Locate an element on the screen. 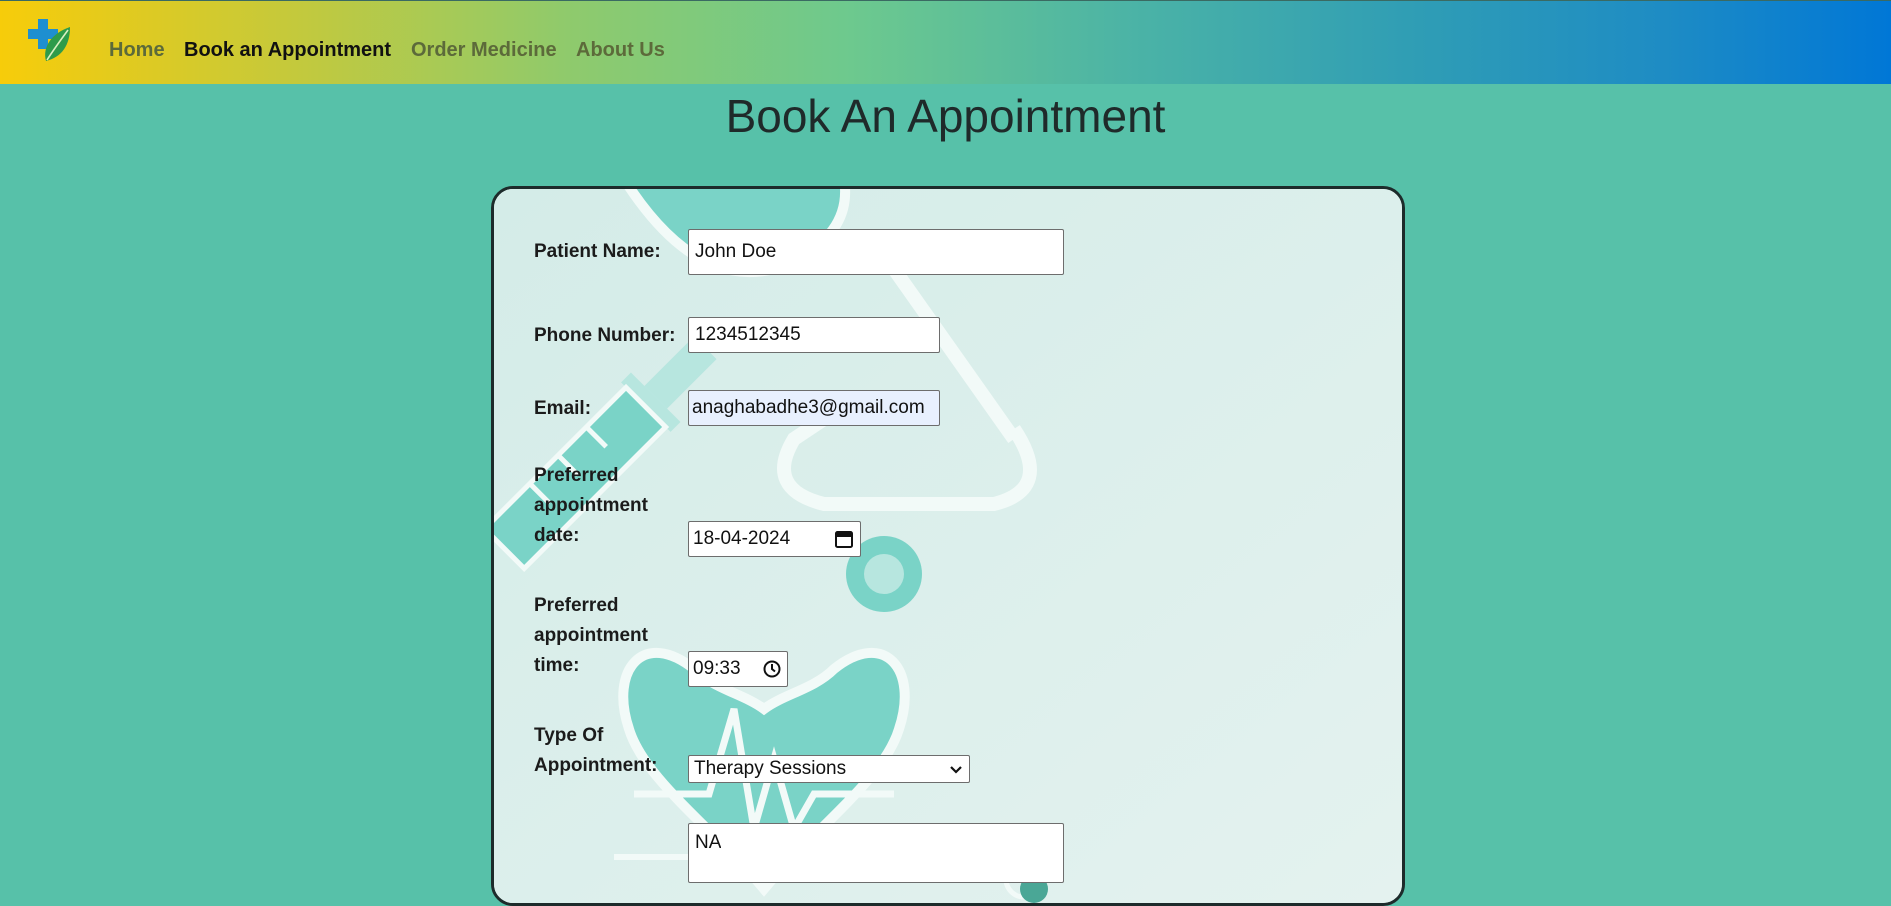 The image size is (1891, 906). appointment-type-label: Type Of Appointment: is located at coordinates (595, 751).